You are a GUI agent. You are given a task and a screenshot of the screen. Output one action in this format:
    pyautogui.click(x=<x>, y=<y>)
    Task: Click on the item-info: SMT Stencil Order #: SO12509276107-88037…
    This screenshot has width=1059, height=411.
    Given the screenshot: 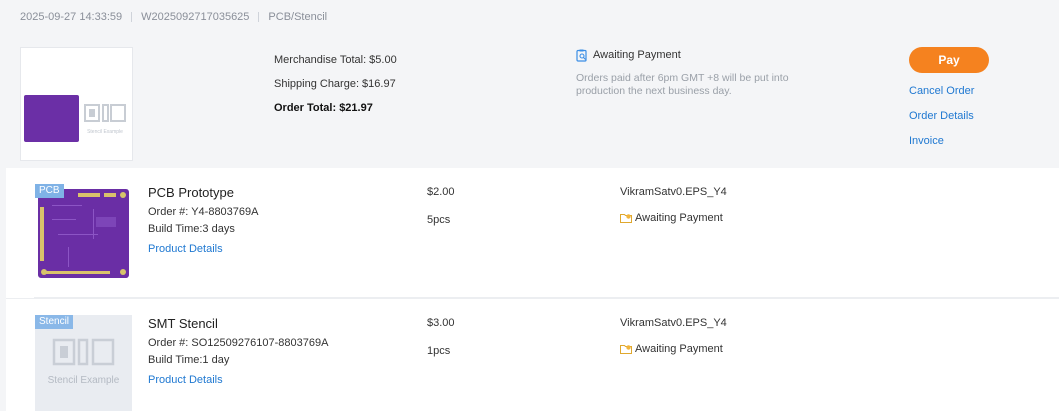 What is the action you would take?
    pyautogui.click(x=238, y=351)
    